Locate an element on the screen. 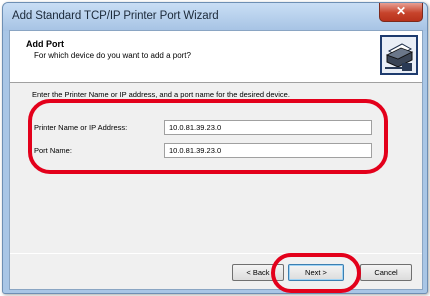 Image resolution: width=430 pixels, height=296 pixels. printer-name-input: 10.0.81.39.23.0 is located at coordinates (268, 127).